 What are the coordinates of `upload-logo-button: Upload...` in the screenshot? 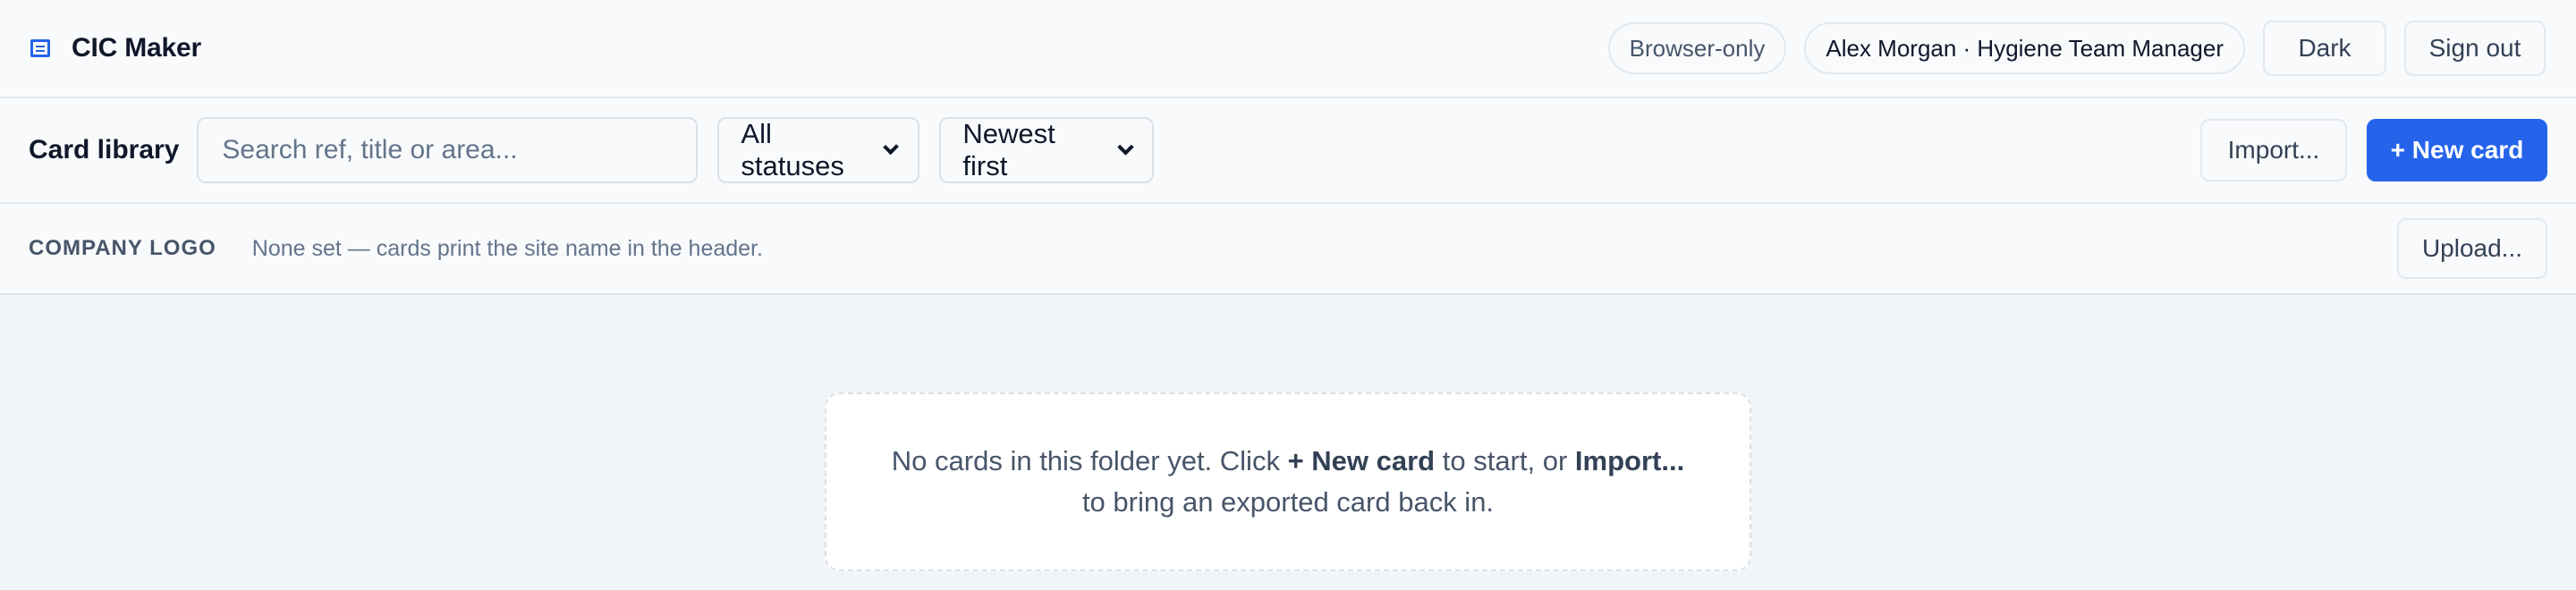 It's located at (2472, 248).